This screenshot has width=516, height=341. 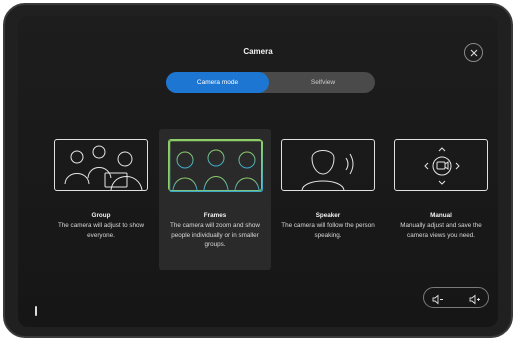 What do you see at coordinates (101, 215) in the screenshot?
I see `option-group-name: Group` at bounding box center [101, 215].